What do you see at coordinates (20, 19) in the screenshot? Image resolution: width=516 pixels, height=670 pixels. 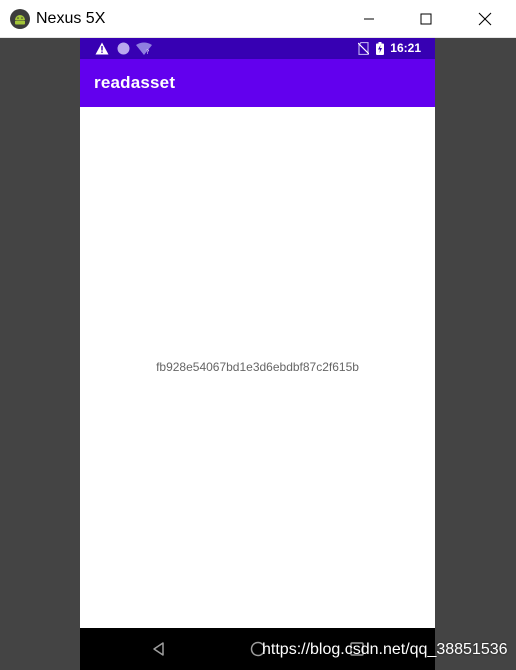 I see `android-icon` at bounding box center [20, 19].